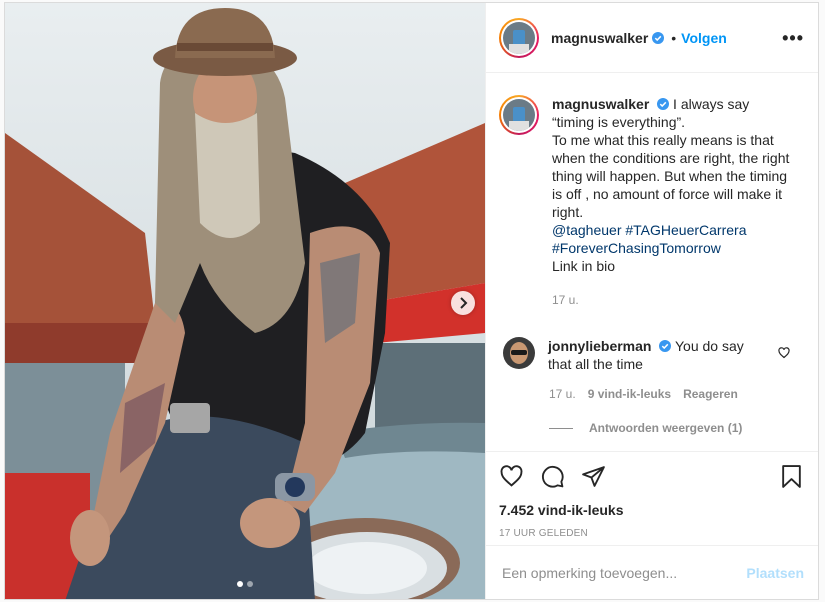 This screenshot has width=825, height=602. Describe the element at coordinates (584, 266) in the screenshot. I see `caption-line: Link in bio` at that location.